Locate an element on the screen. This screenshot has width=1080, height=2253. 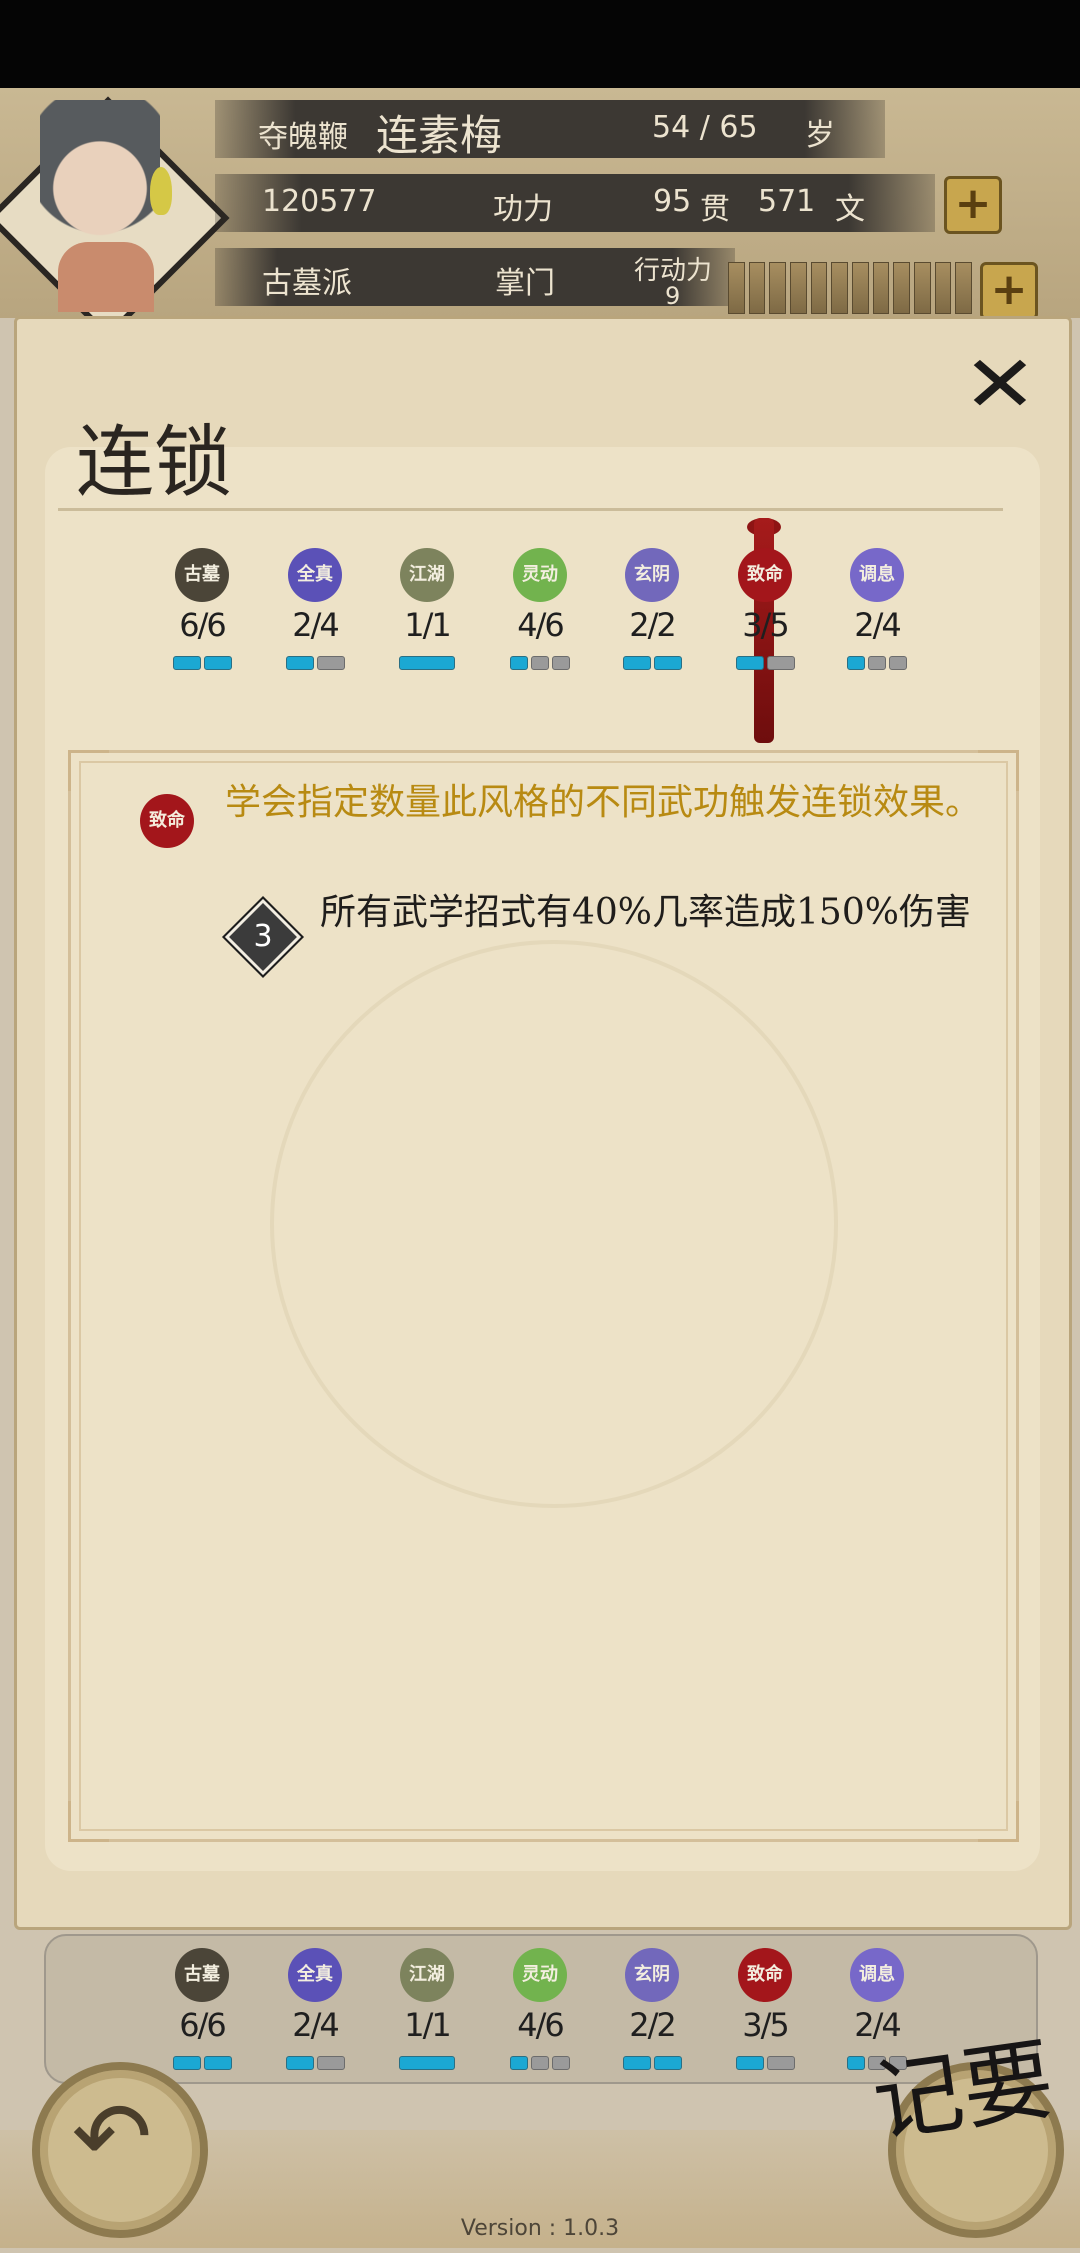
back-button: ↶ is located at coordinates (112, 2142).